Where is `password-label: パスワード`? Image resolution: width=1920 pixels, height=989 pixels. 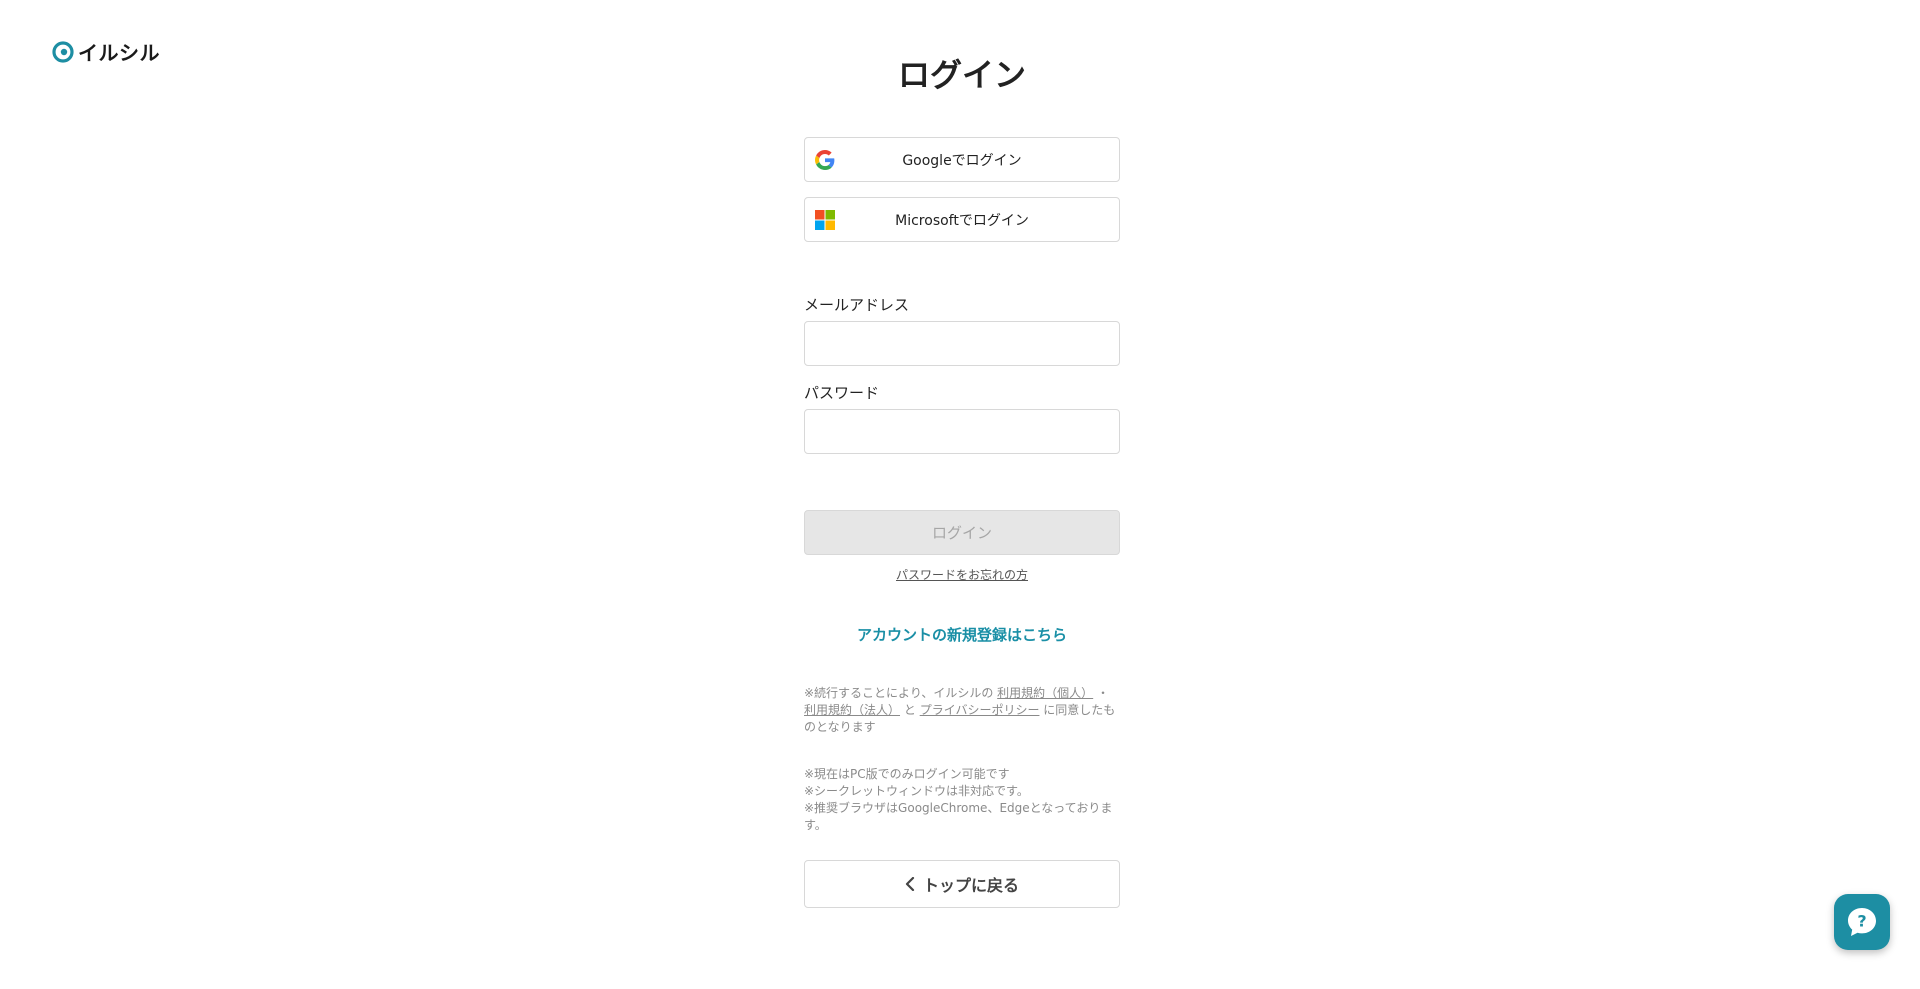
password-label: パスワード is located at coordinates (842, 393).